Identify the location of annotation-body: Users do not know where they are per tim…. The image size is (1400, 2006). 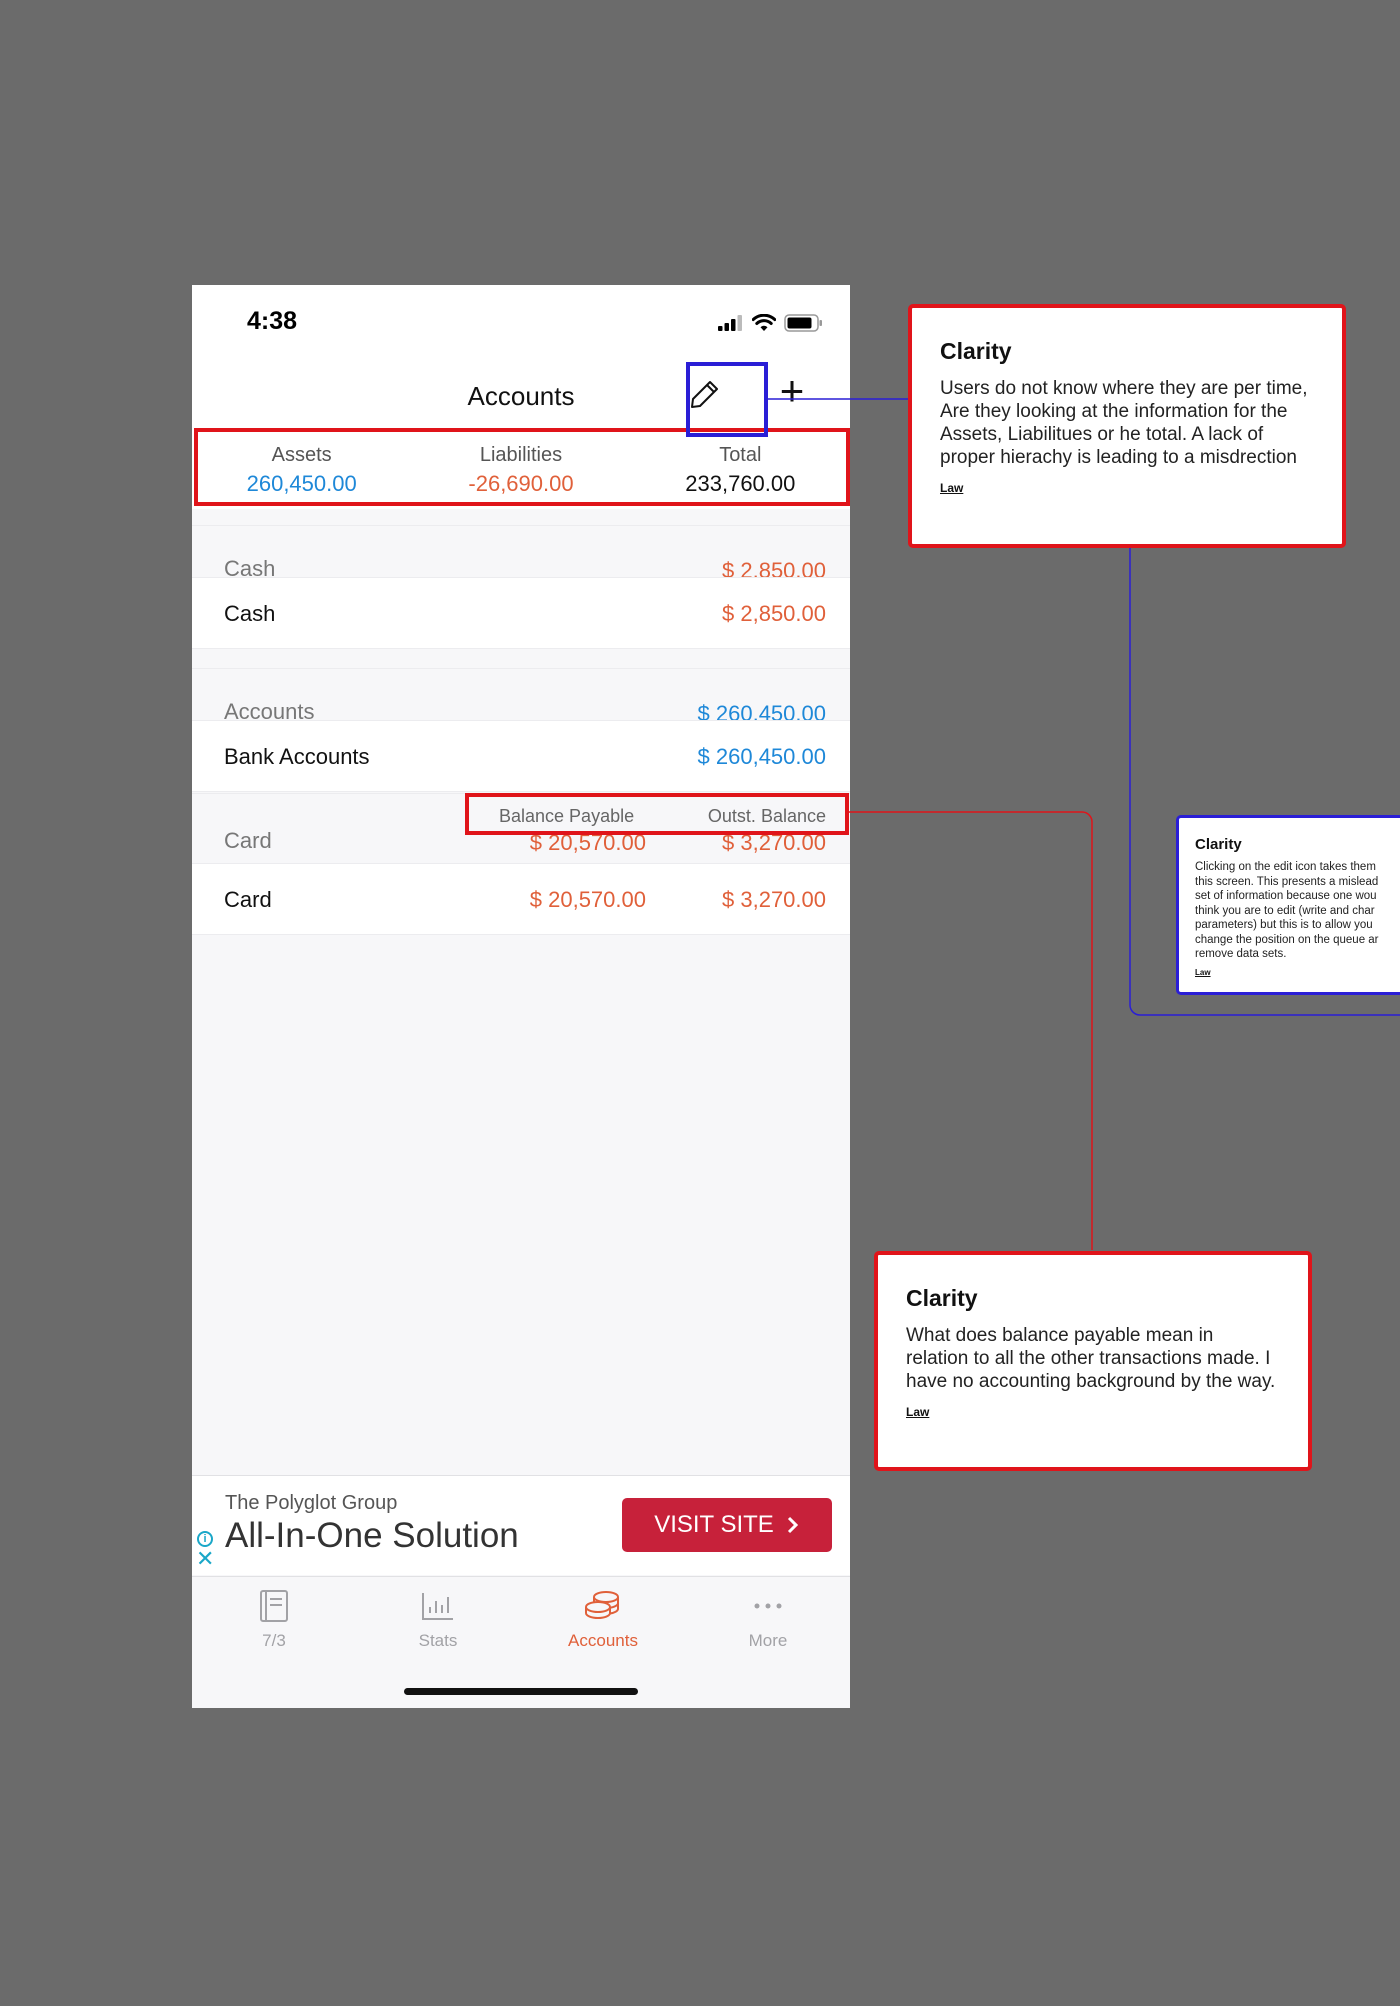
(1124, 423).